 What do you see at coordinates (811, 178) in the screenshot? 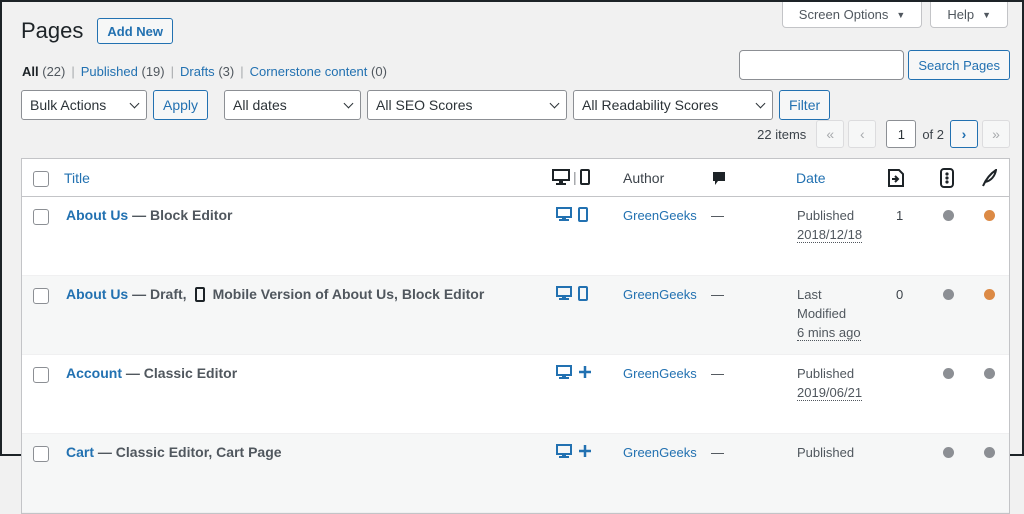
I see `date-column-header: Date` at bounding box center [811, 178].